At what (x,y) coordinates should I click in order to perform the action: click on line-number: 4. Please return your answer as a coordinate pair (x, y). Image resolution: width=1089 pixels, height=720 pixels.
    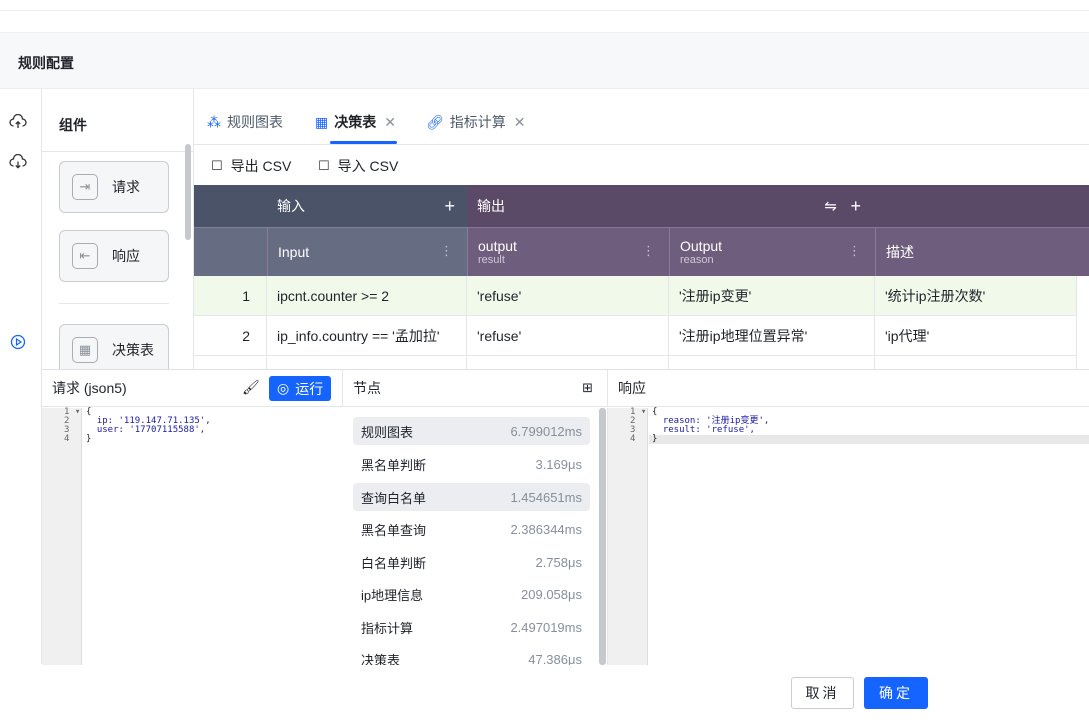
    Looking at the image, I should click on (633, 439).